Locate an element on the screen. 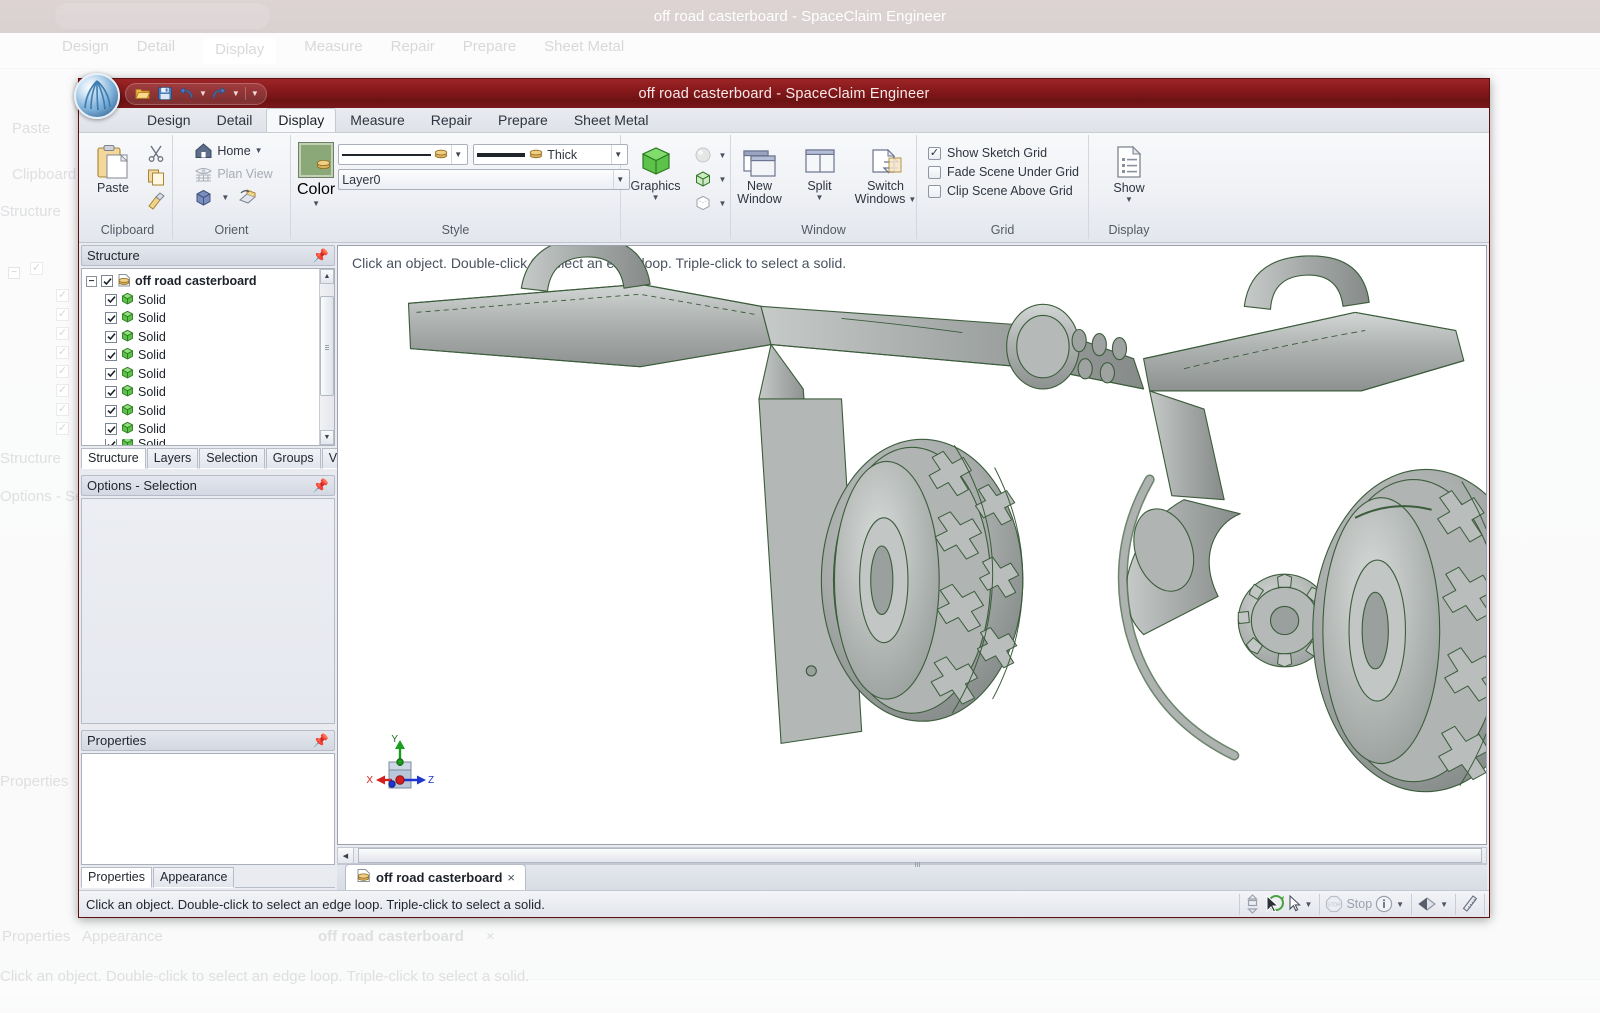 The image size is (1600, 1013). tab-measure: Measure is located at coordinates (377, 120).